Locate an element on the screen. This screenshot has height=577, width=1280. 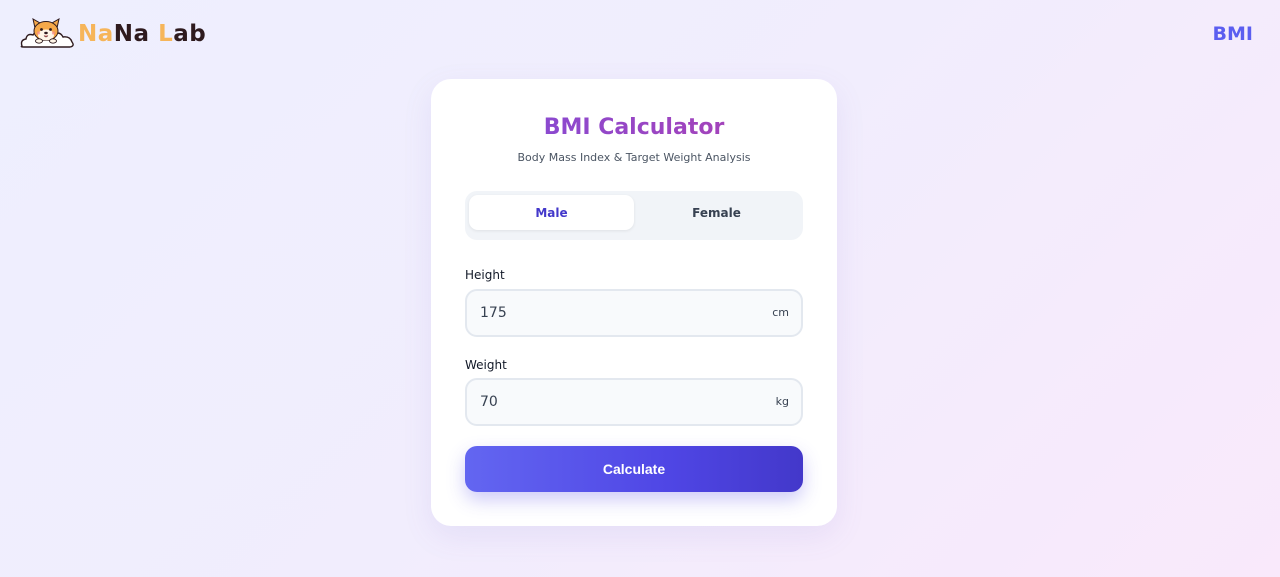
header: NaNa Lab BMI is located at coordinates (640, 36).